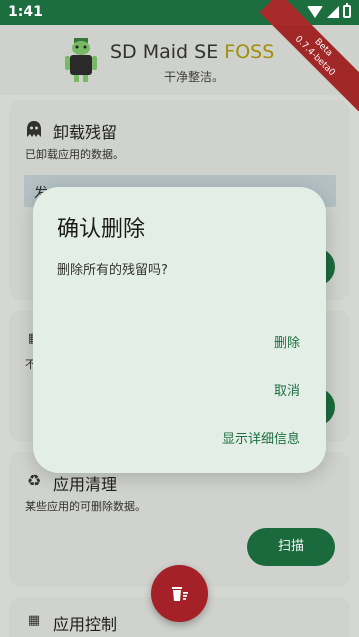  What do you see at coordinates (112, 270) in the screenshot?
I see `dialog-message: 删除所有的残留吗?` at bounding box center [112, 270].